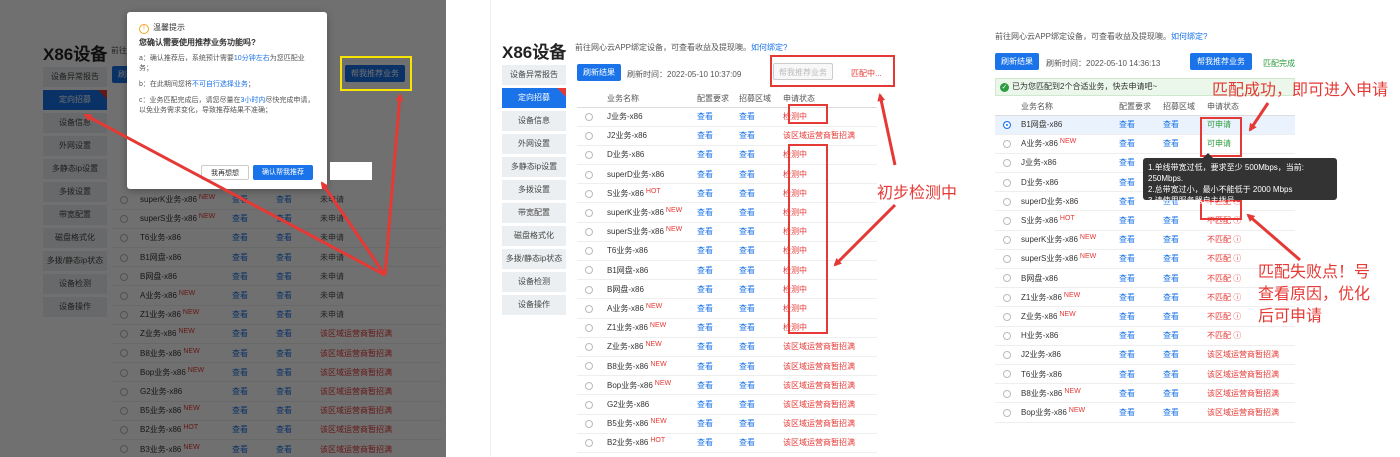 The image size is (1400, 457). What do you see at coordinates (225, 172) in the screenshot?
I see `dialog-cancel-button: 我再想想` at bounding box center [225, 172].